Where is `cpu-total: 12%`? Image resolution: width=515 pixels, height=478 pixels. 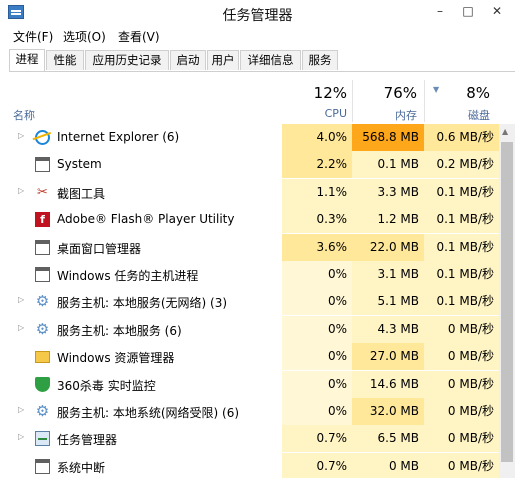 cpu-total: 12% is located at coordinates (314, 93).